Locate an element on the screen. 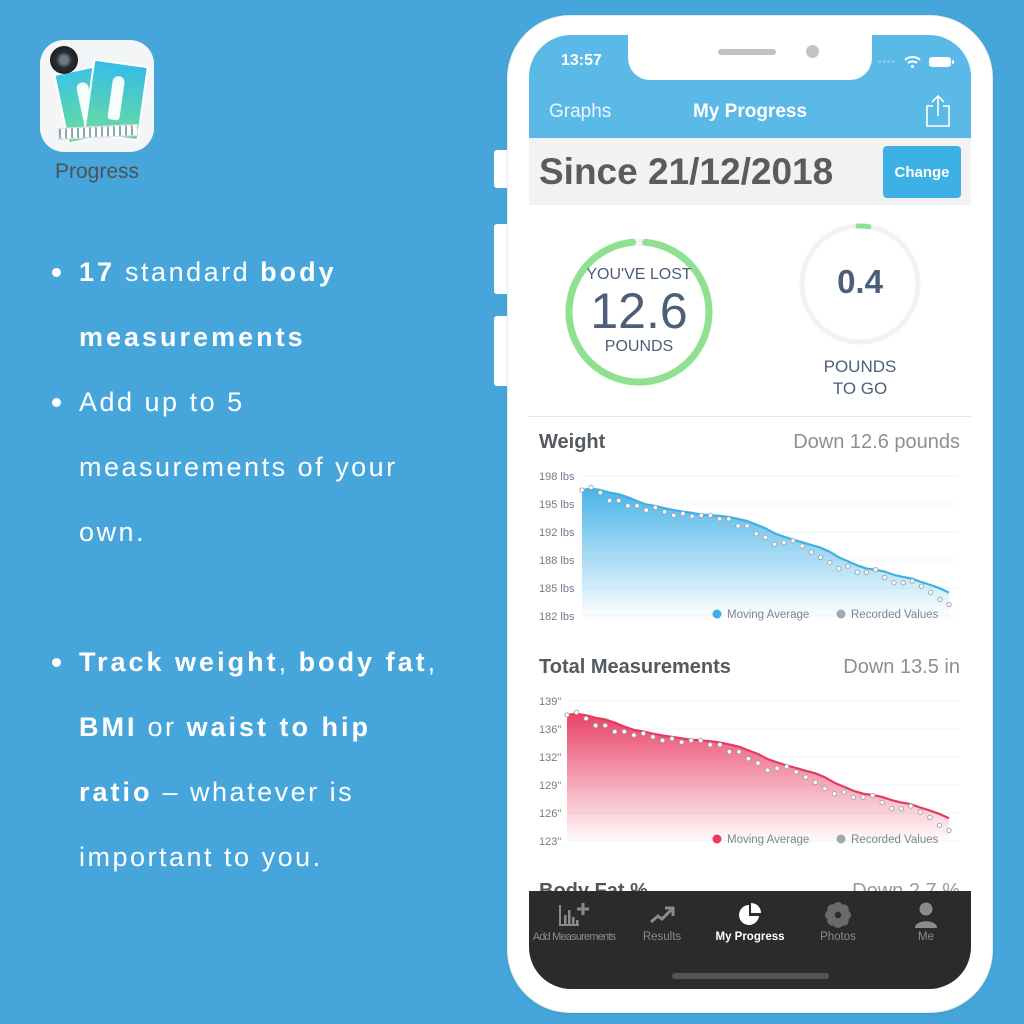  photos-flower-icon is located at coordinates (838, 915).